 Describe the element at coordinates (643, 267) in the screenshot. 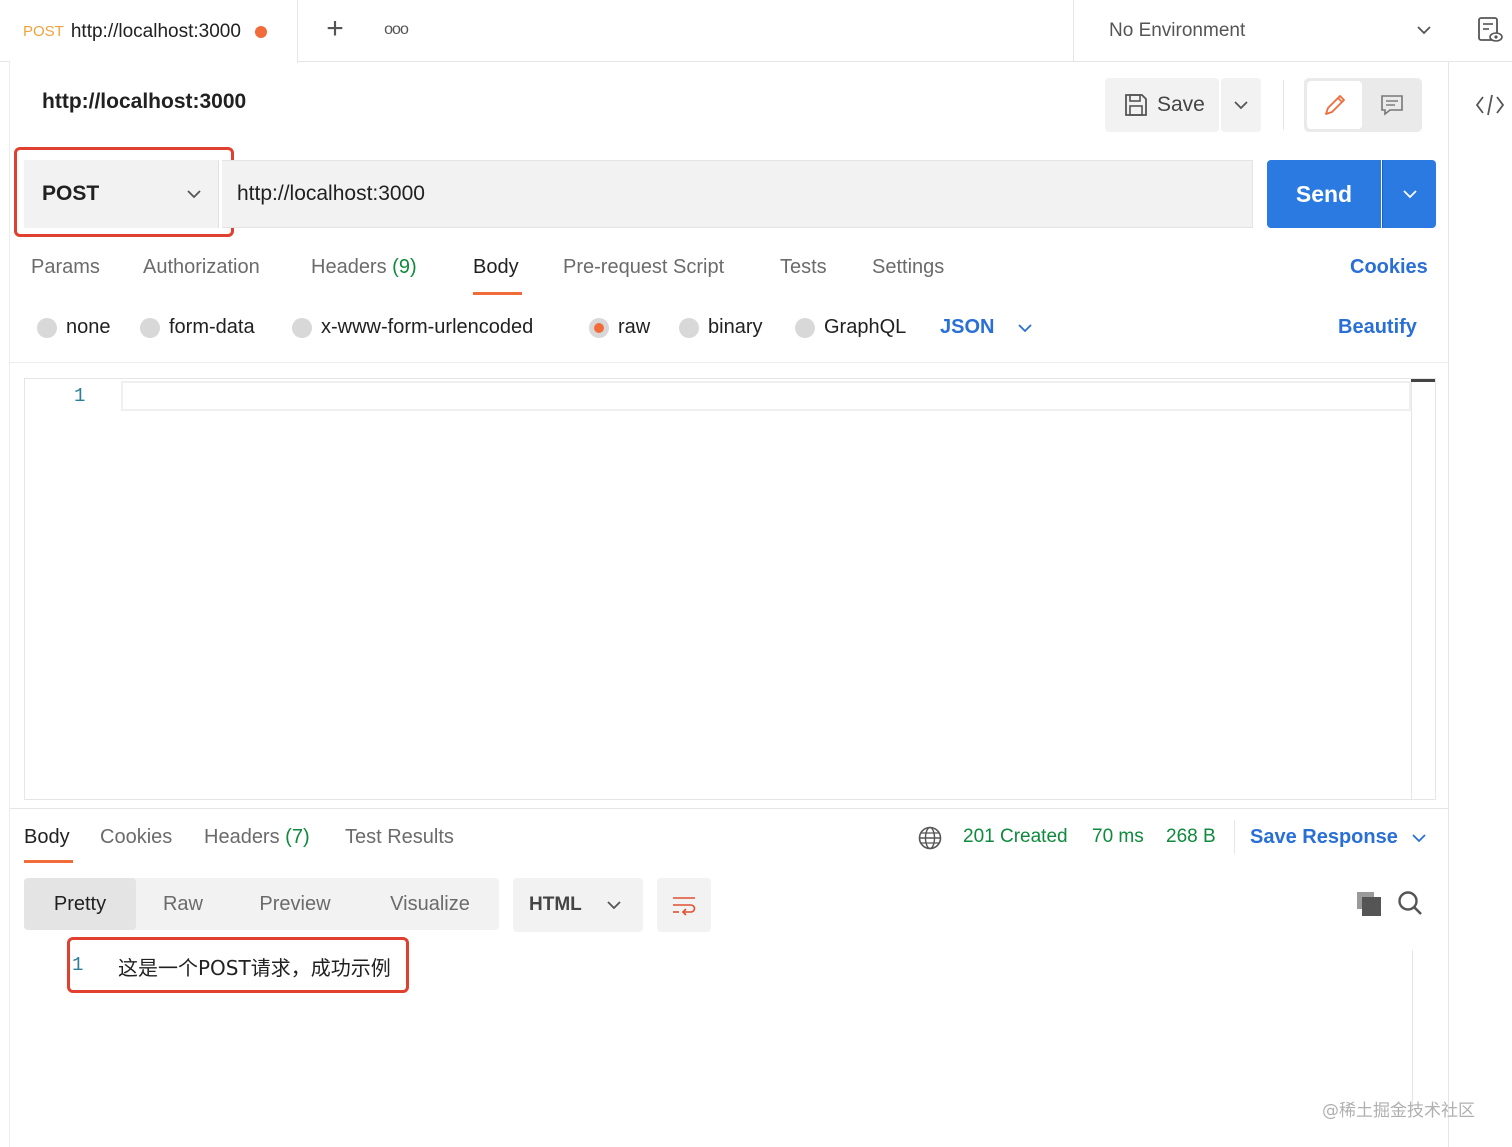

I see `tab-prerequest-script: Pre-request Script` at that location.